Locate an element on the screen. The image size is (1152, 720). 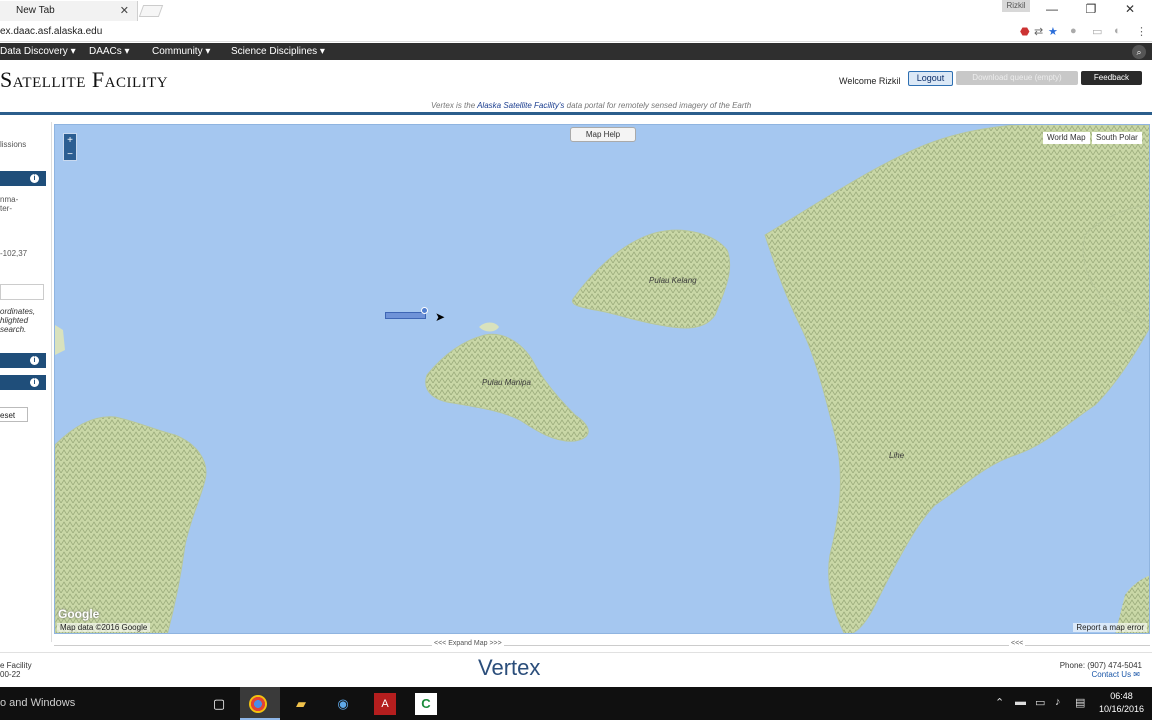
cortana-search-box: o and Windows is located at coordinates (37, 703).